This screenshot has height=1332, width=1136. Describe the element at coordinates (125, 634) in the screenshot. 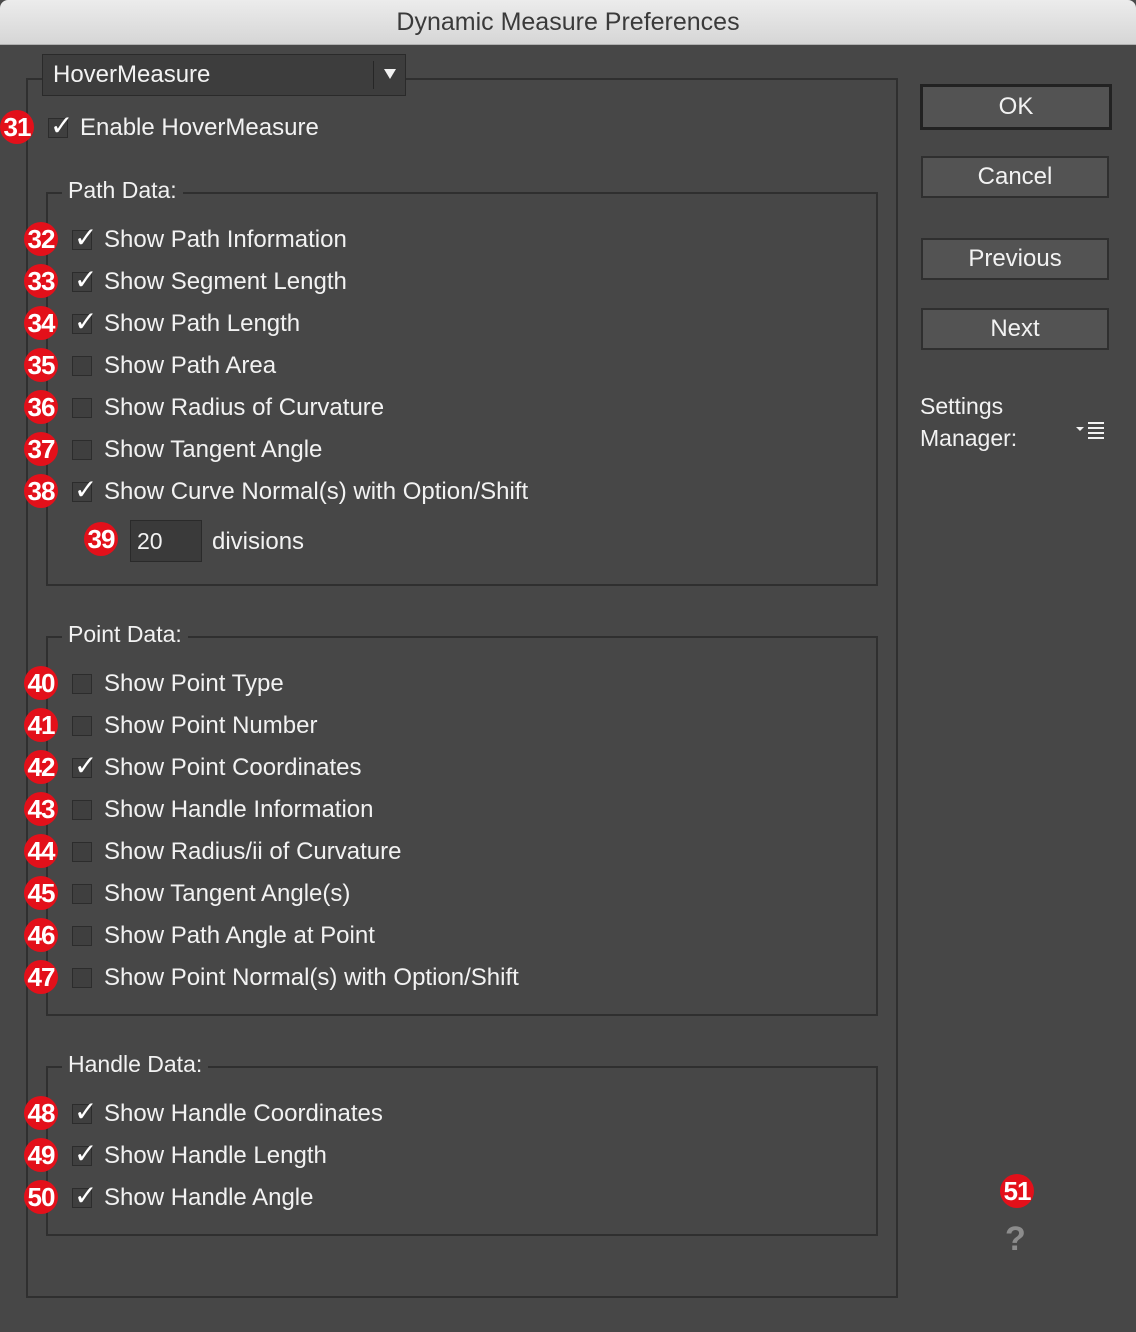

I see `point-data-title: Point Data:` at that location.